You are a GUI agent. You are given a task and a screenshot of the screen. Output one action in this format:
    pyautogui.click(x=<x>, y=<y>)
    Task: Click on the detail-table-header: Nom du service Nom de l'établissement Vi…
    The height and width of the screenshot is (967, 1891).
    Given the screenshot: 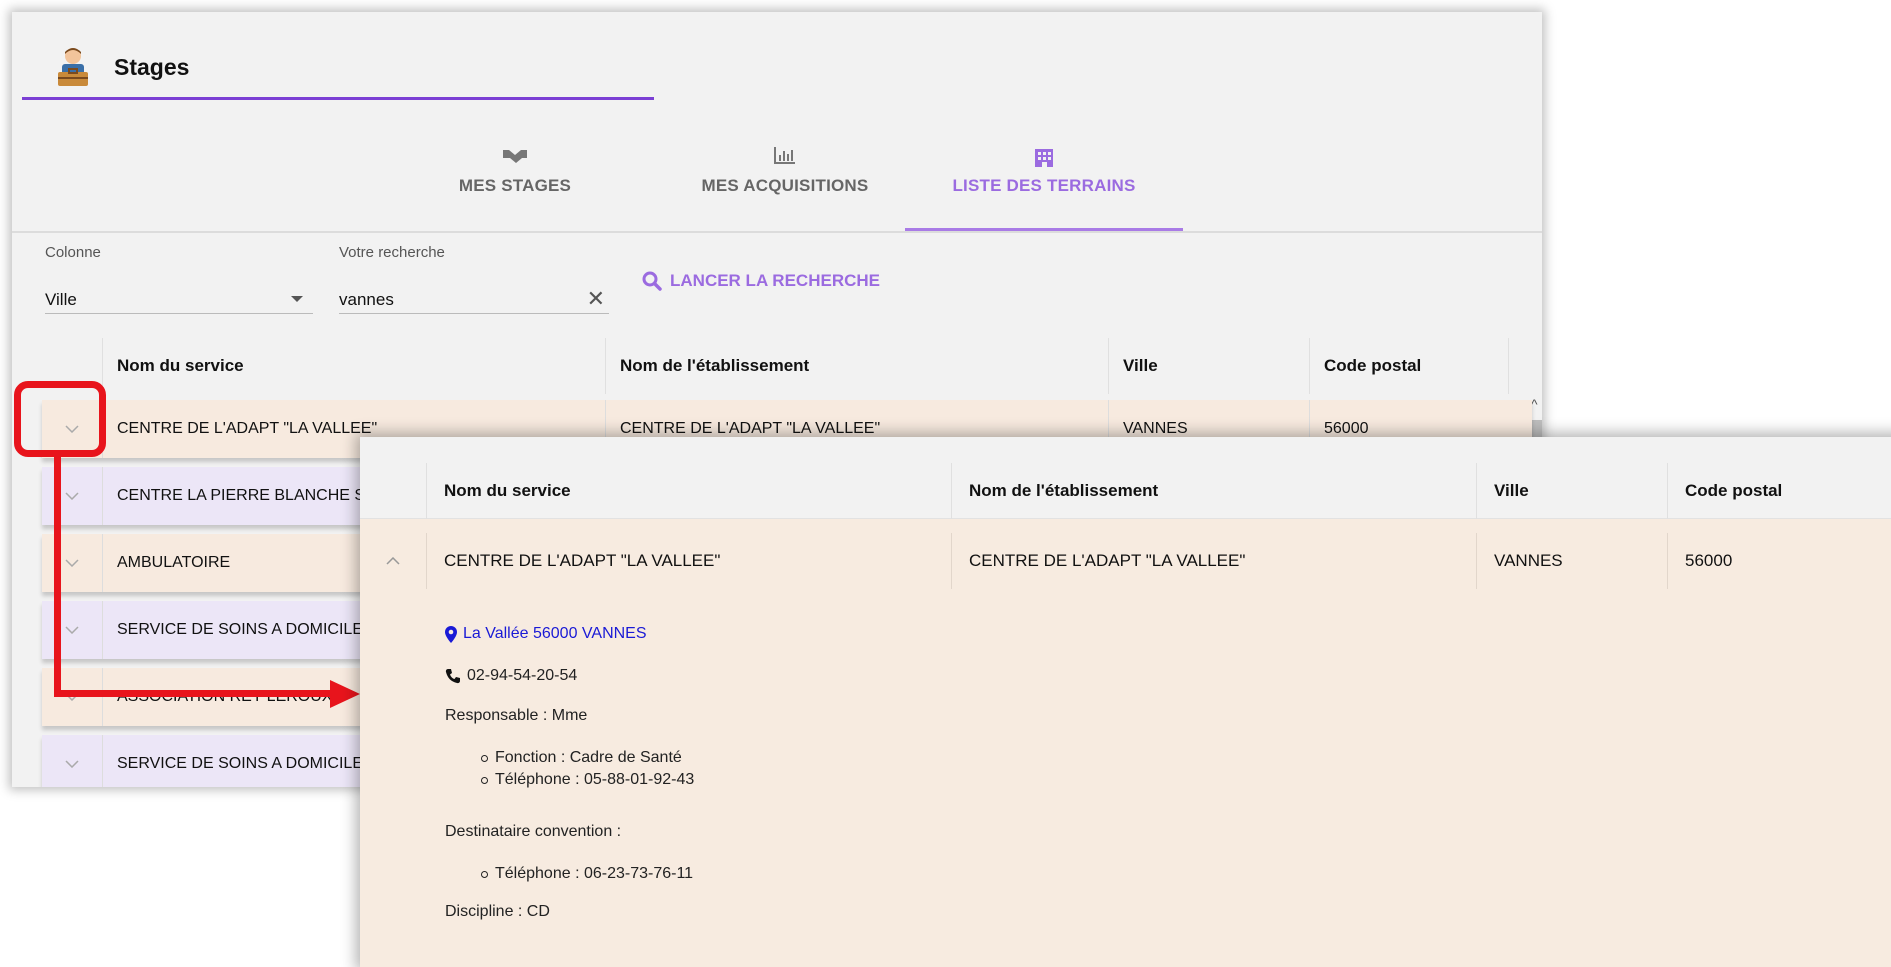 What is the action you would take?
    pyautogui.click(x=1125, y=478)
    